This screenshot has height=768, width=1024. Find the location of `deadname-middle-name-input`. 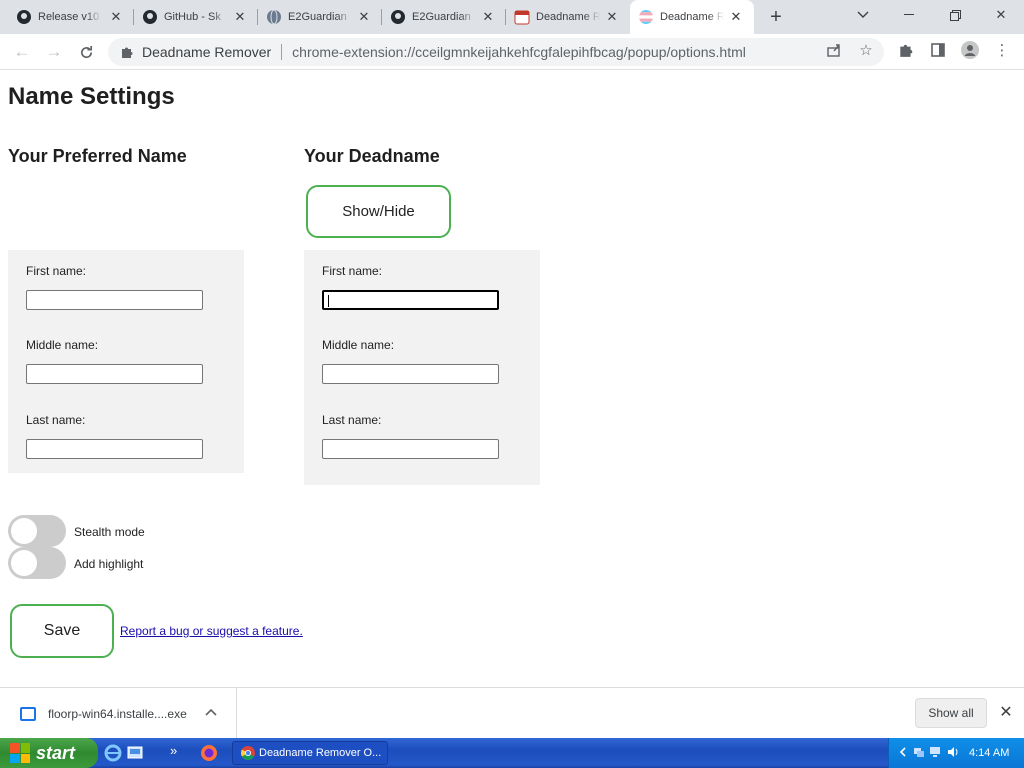

deadname-middle-name-input is located at coordinates (410, 374).